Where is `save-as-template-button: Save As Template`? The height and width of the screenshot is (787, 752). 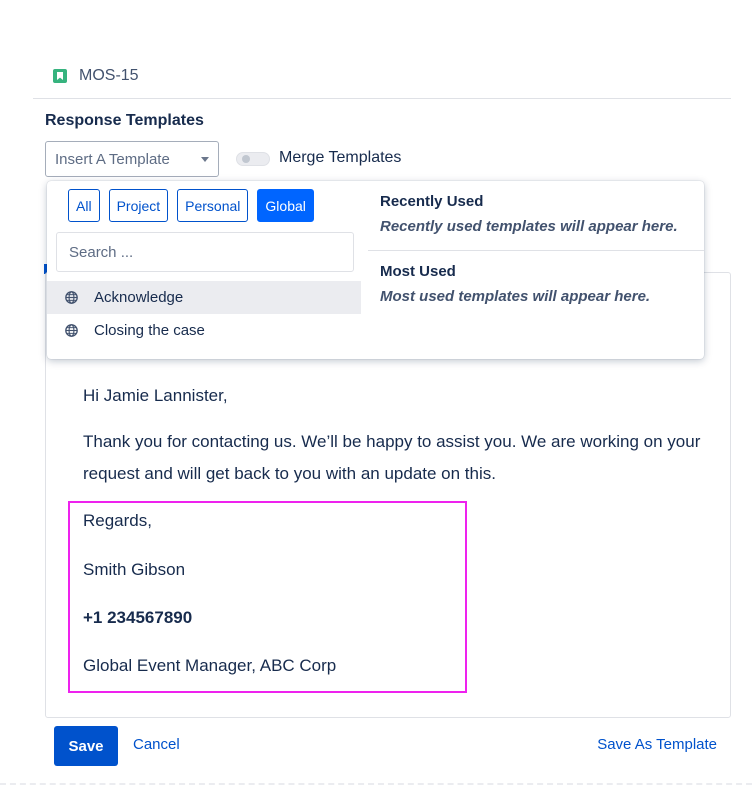 save-as-template-button: Save As Template is located at coordinates (657, 744).